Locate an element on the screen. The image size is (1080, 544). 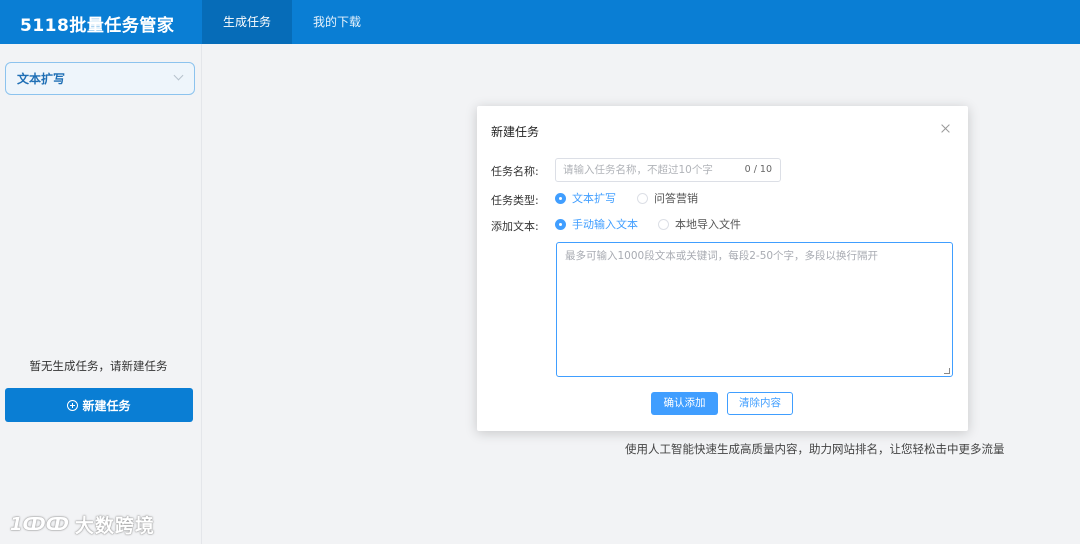
task-type-select-value: 文本扩写 is located at coordinates (41, 79).